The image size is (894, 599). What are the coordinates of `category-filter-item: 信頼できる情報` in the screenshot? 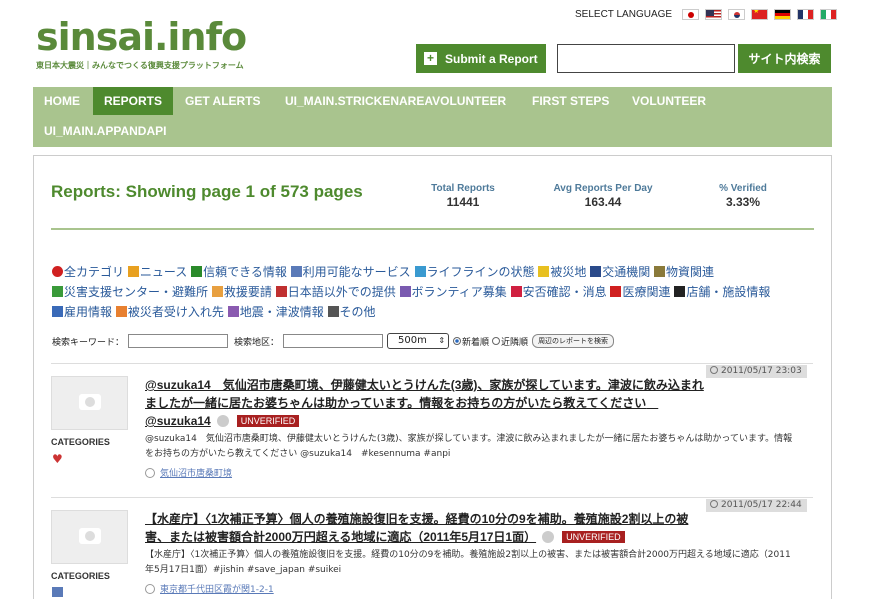 It's located at (239, 272).